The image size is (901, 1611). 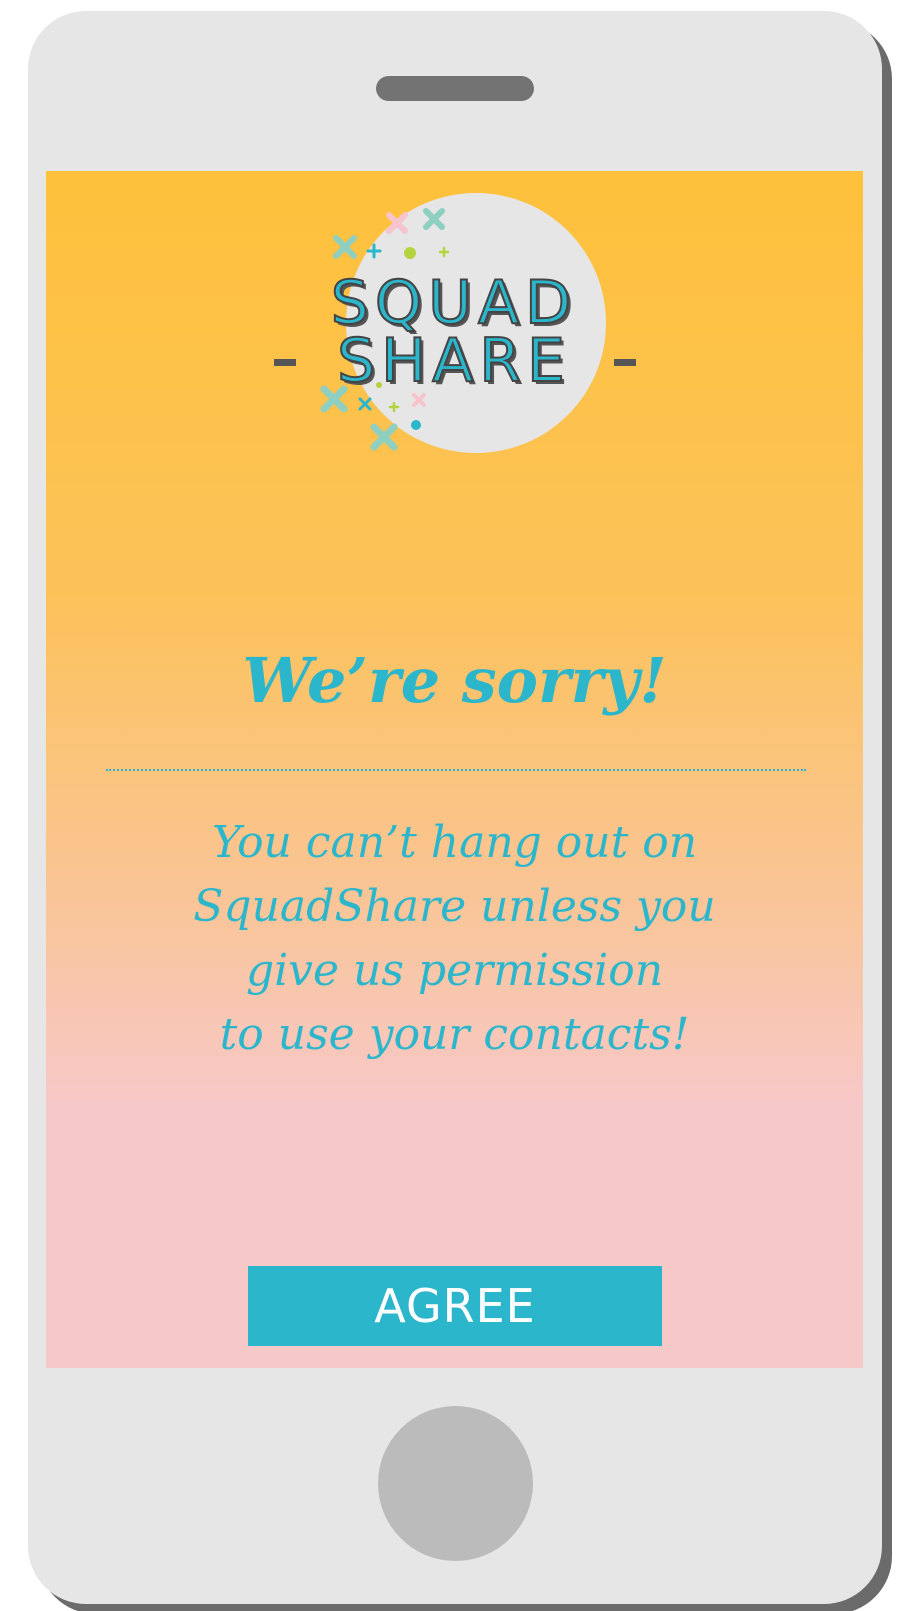 I want to click on divider, so click(x=456, y=770).